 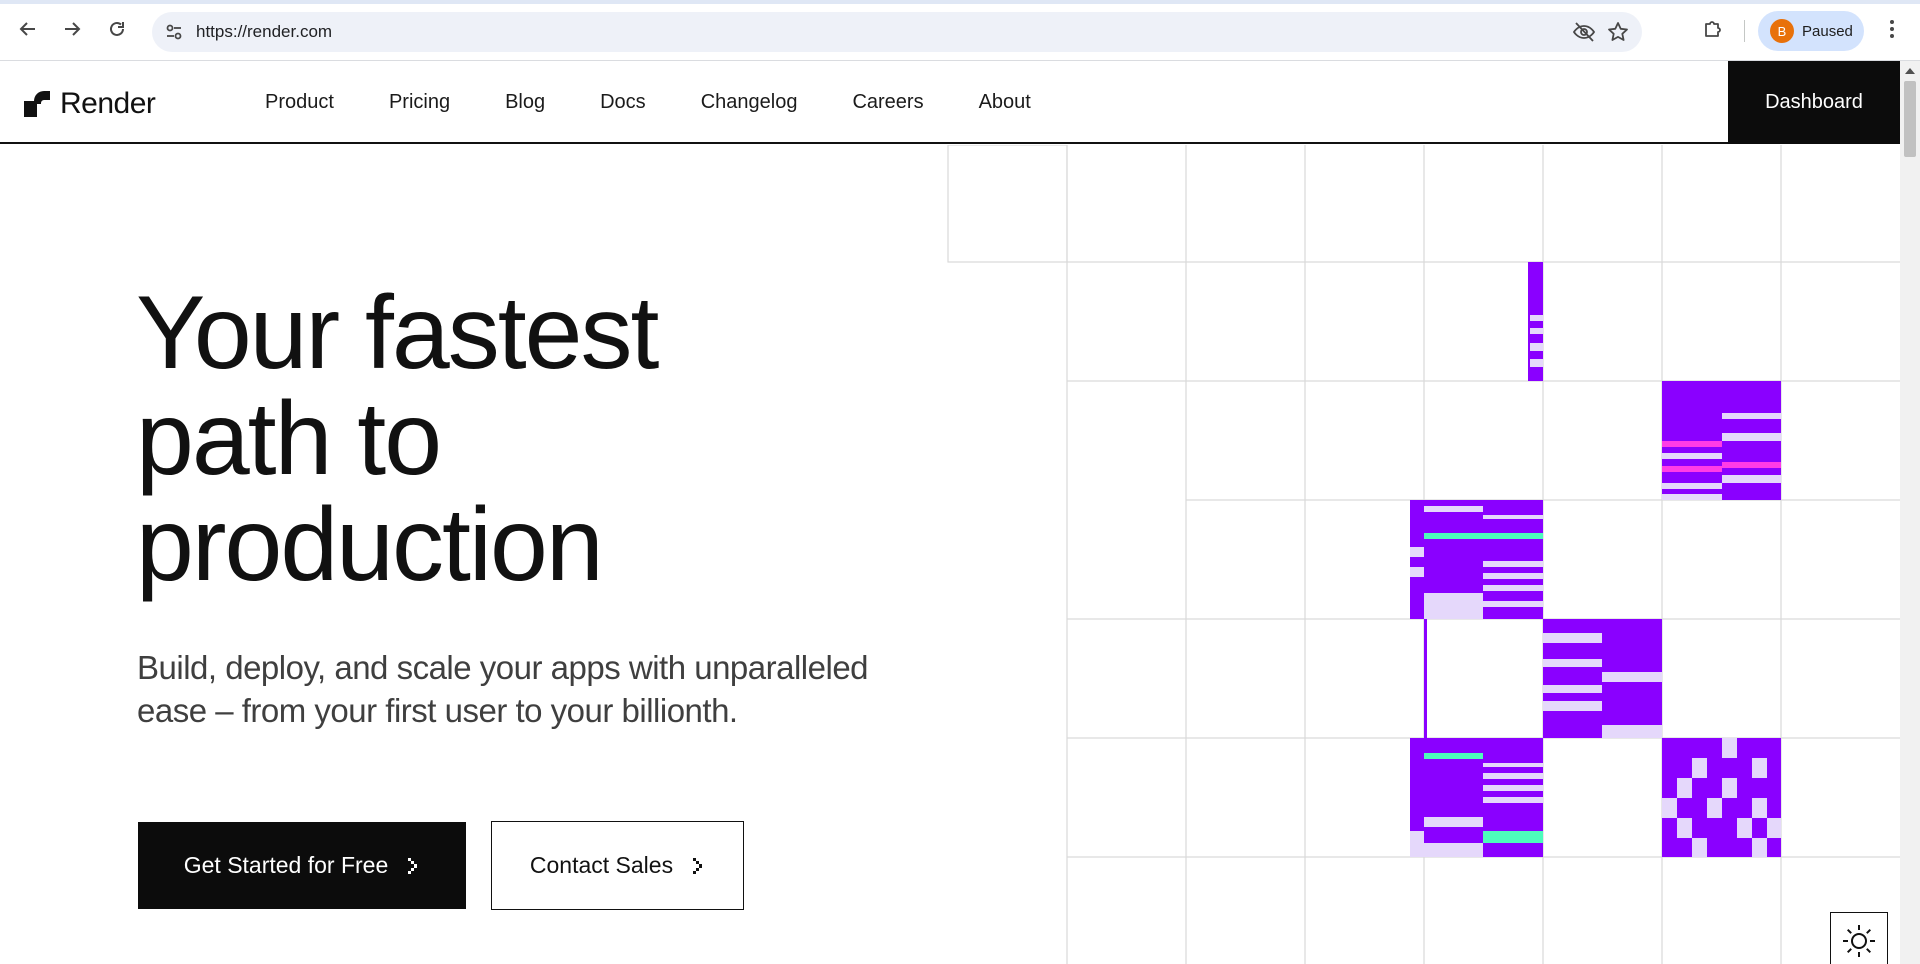 I want to click on star-icon, so click(x=1618, y=32).